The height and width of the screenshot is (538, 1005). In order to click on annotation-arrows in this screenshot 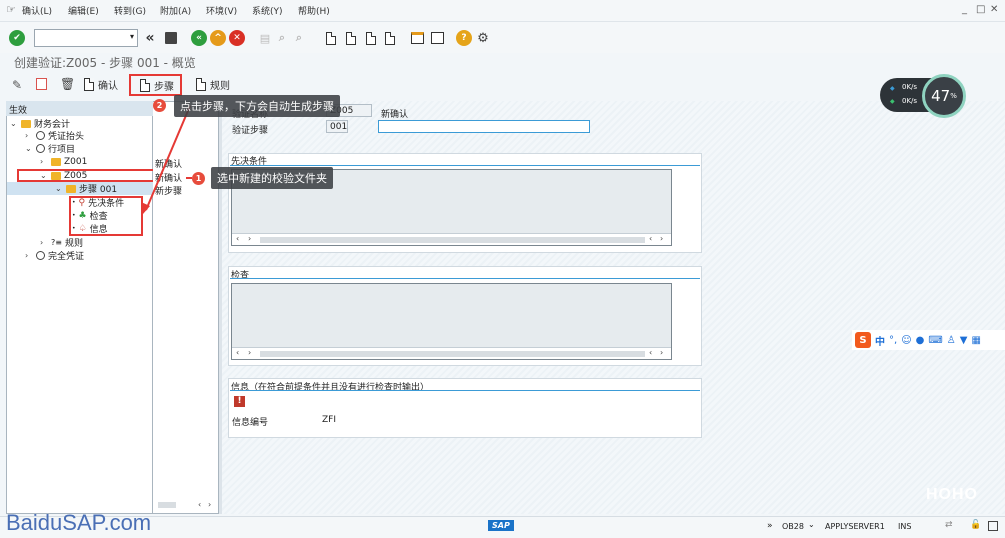, I will do `click(166, 159)`.